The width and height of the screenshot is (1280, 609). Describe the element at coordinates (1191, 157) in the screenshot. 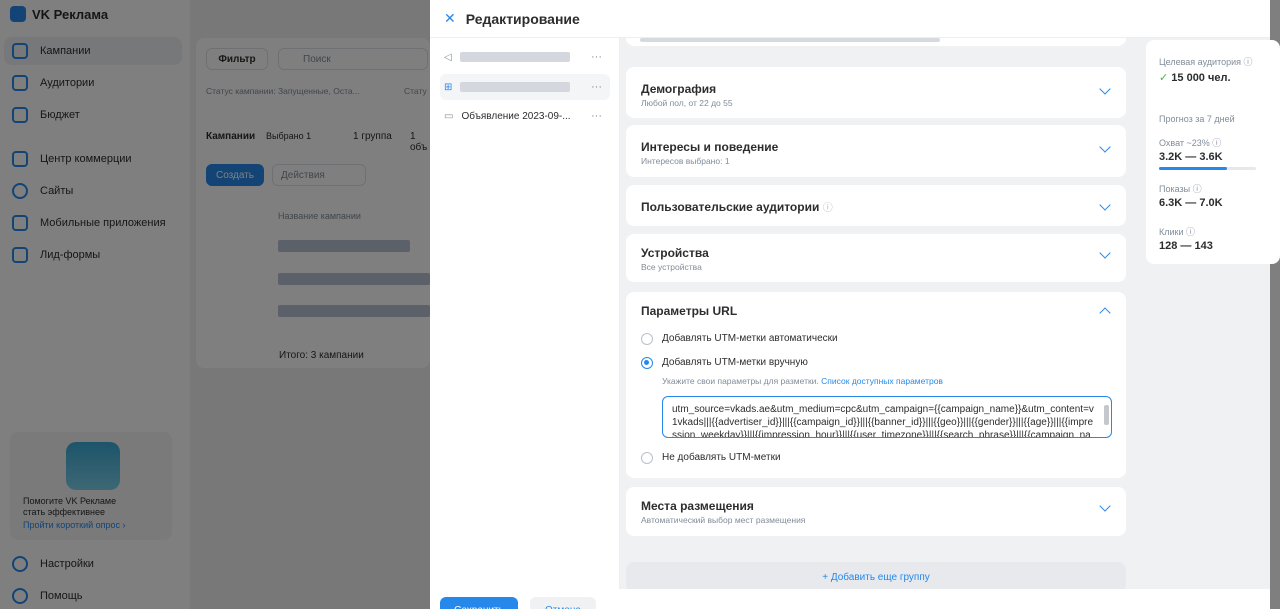

I see `reach-value: 3.2K — 3.6K` at that location.